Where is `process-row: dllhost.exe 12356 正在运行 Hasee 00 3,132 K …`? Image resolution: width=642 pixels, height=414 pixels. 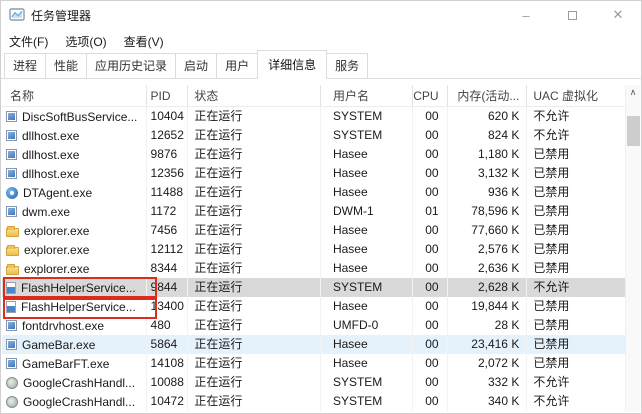
process-row: dllhost.exe 12356 正在运行 Hasee 00 3,132 K … is located at coordinates (313, 173).